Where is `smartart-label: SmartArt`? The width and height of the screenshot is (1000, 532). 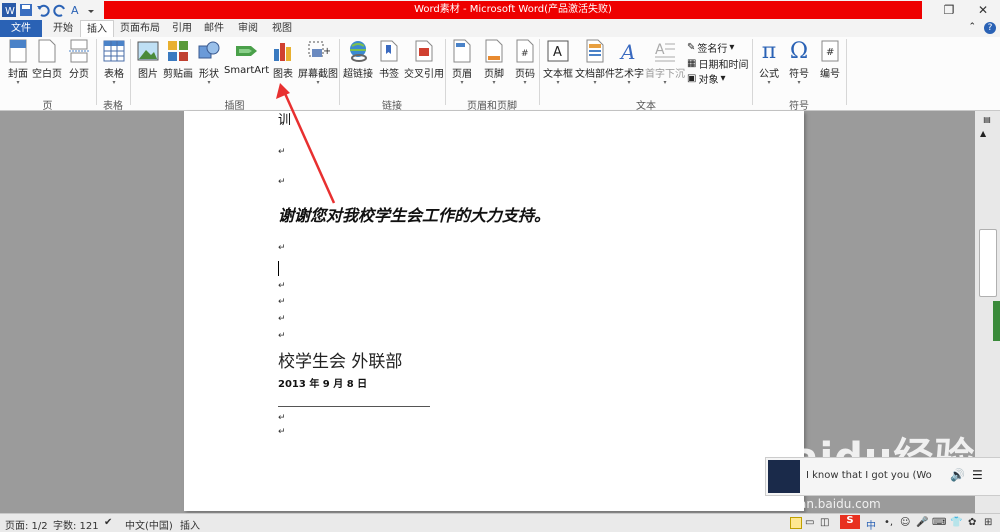 smartart-label: SmartArt is located at coordinates (247, 70).